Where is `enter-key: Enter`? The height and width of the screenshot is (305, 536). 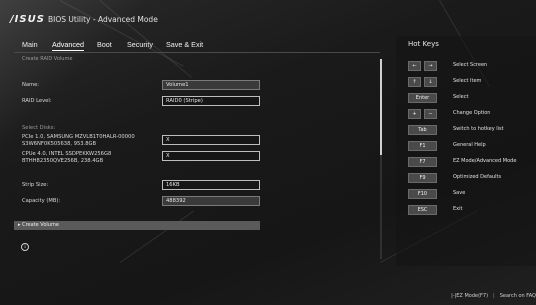
enter-key: Enter is located at coordinates (422, 98).